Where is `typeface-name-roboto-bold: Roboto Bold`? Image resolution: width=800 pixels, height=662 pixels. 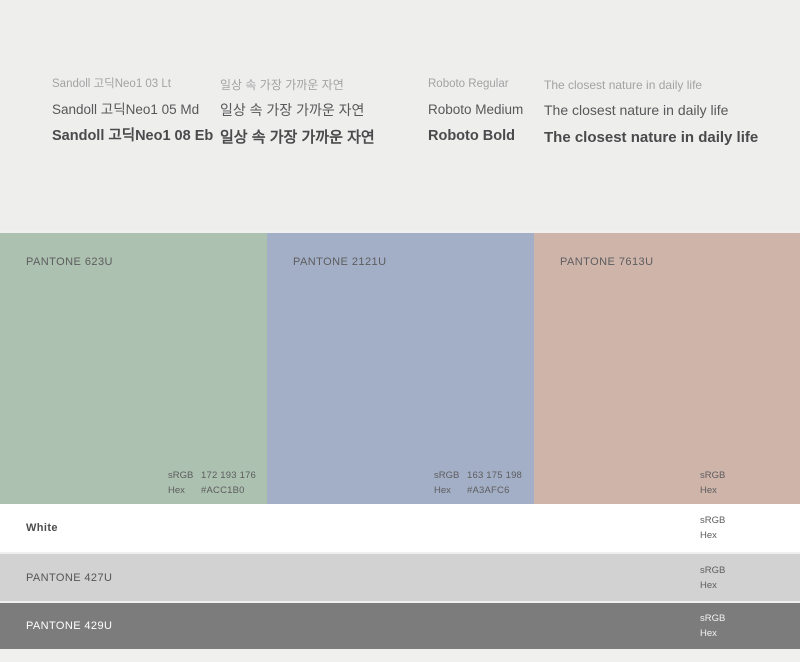 typeface-name-roboto-bold: Roboto Bold is located at coordinates (471, 135).